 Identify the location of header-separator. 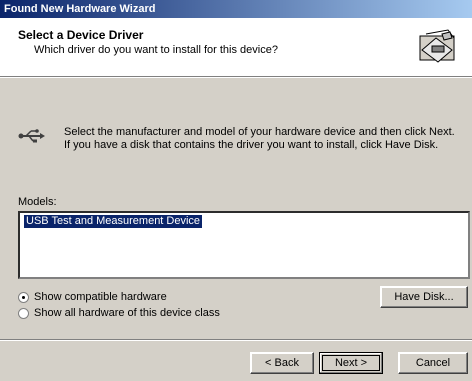
(236, 77).